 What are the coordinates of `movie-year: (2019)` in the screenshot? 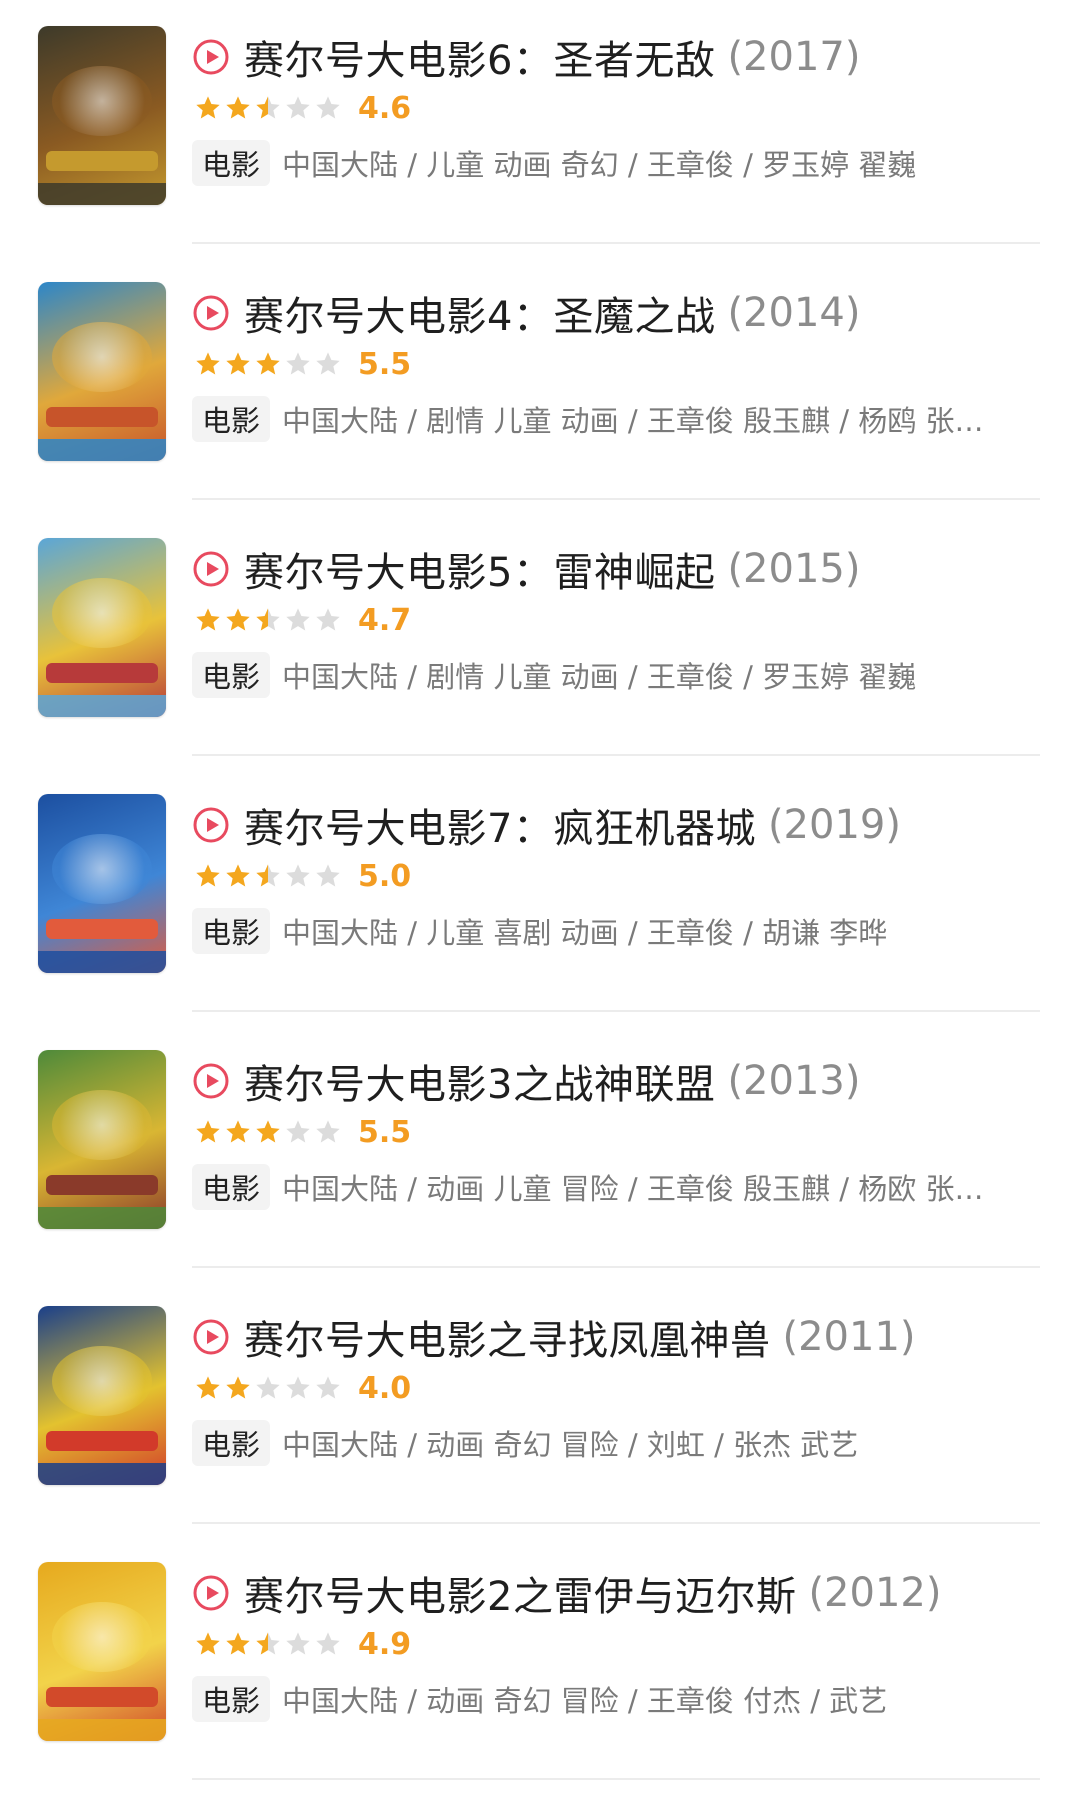 It's located at (834, 825).